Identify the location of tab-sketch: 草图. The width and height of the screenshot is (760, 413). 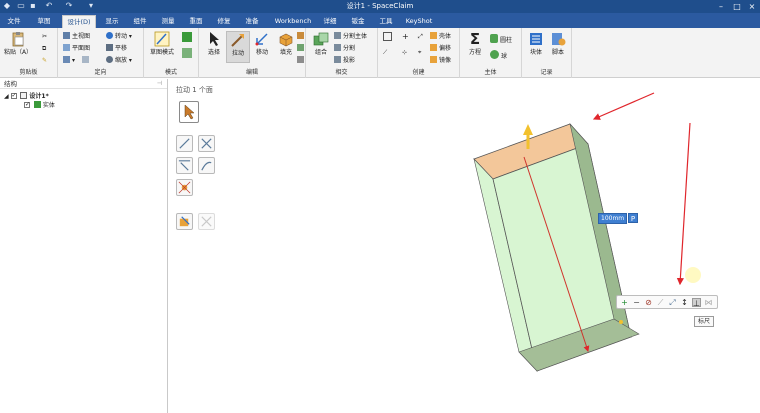
(44, 21).